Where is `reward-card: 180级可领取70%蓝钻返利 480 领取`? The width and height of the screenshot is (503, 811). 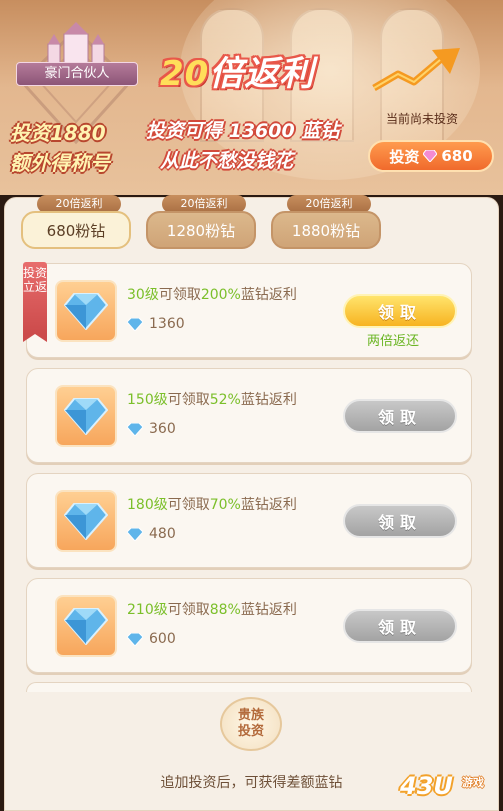 reward-card: 180级可领取70%蓝钻返利 480 领取 is located at coordinates (249, 520).